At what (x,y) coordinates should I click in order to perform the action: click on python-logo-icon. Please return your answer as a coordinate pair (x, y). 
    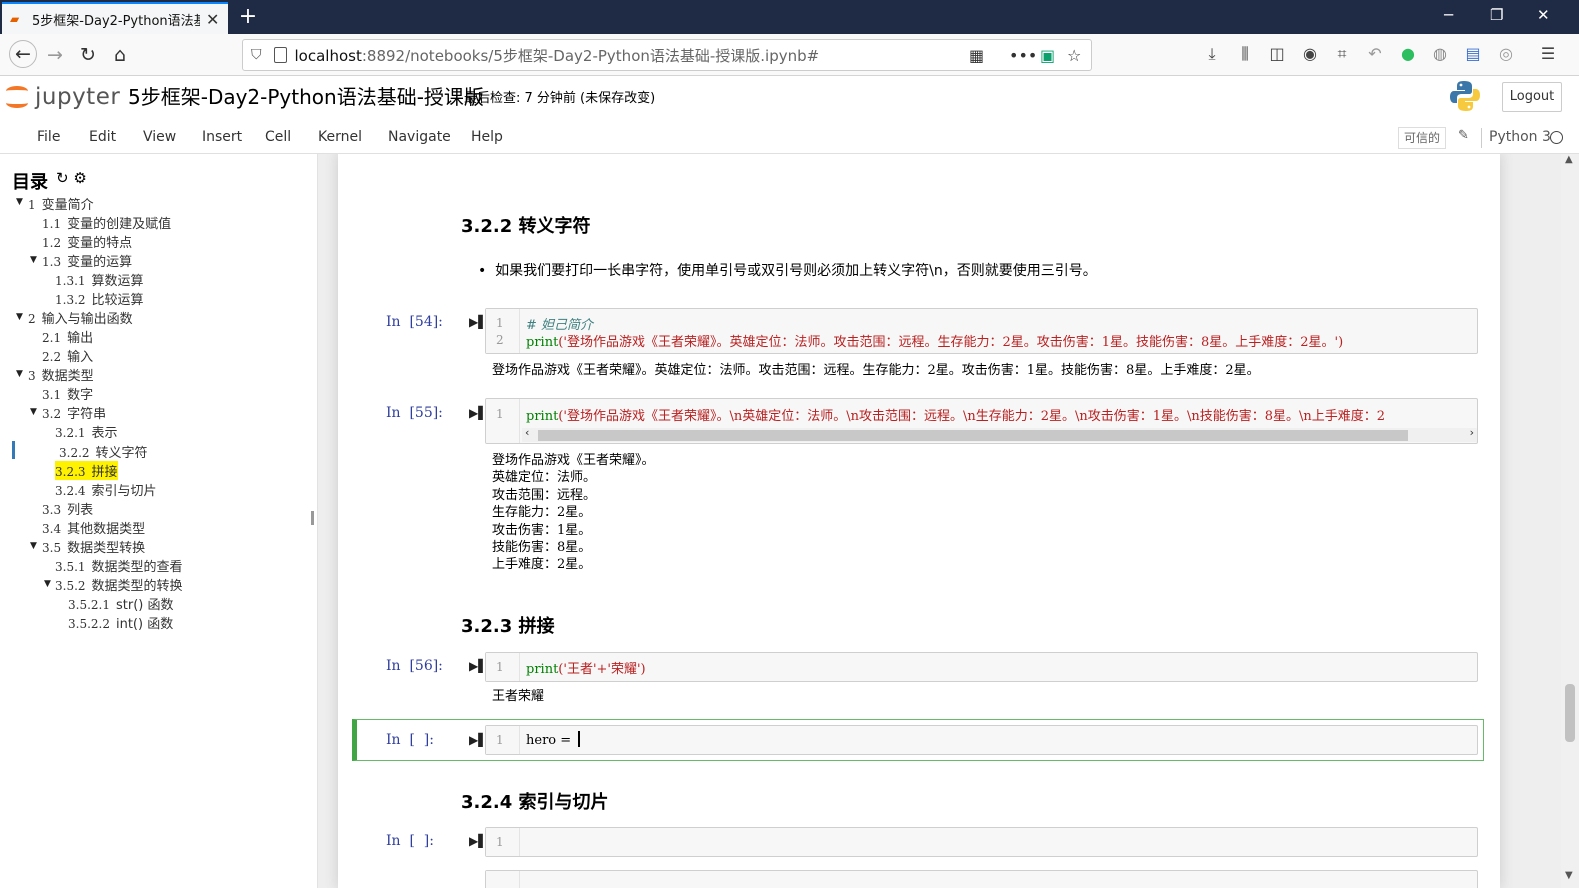
    Looking at the image, I should click on (1465, 96).